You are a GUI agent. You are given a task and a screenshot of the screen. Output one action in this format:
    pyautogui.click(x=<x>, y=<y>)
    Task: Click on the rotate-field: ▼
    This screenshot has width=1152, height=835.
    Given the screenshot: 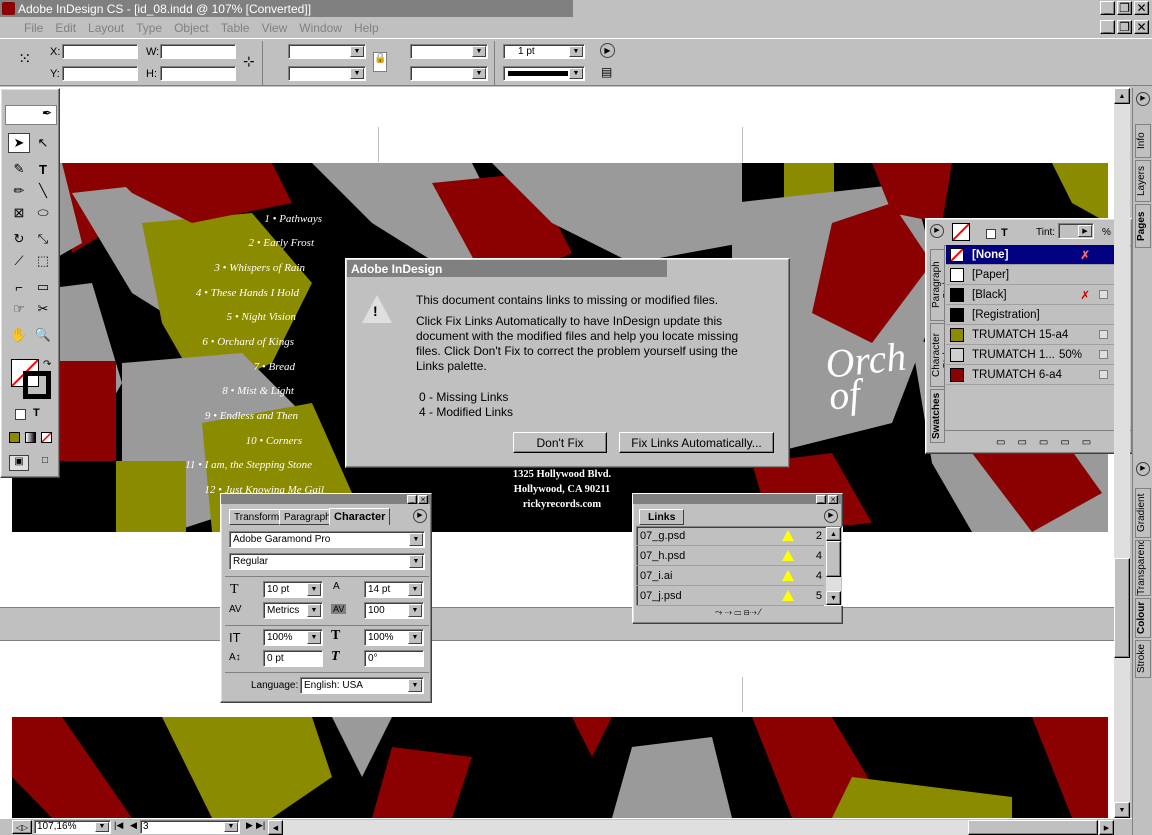 What is the action you would take?
    pyautogui.click(x=449, y=51)
    